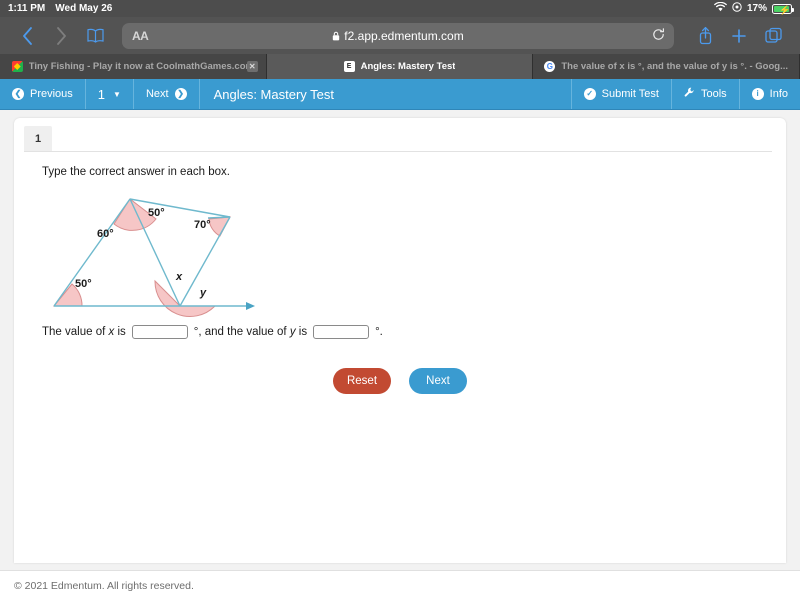 This screenshot has width=800, height=601. What do you see at coordinates (400, 381) in the screenshot?
I see `action-button-row: Reset Next` at bounding box center [400, 381].